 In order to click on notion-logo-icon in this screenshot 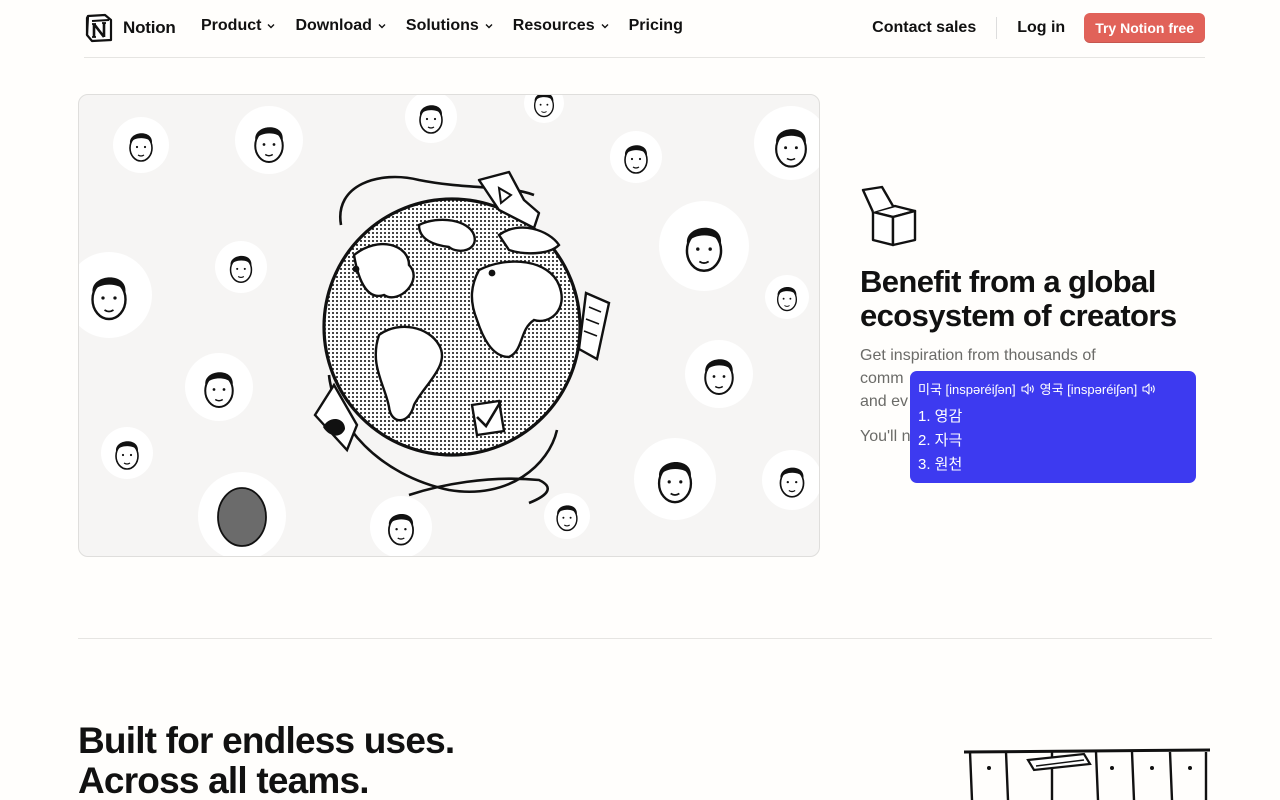, I will do `click(99, 28)`.